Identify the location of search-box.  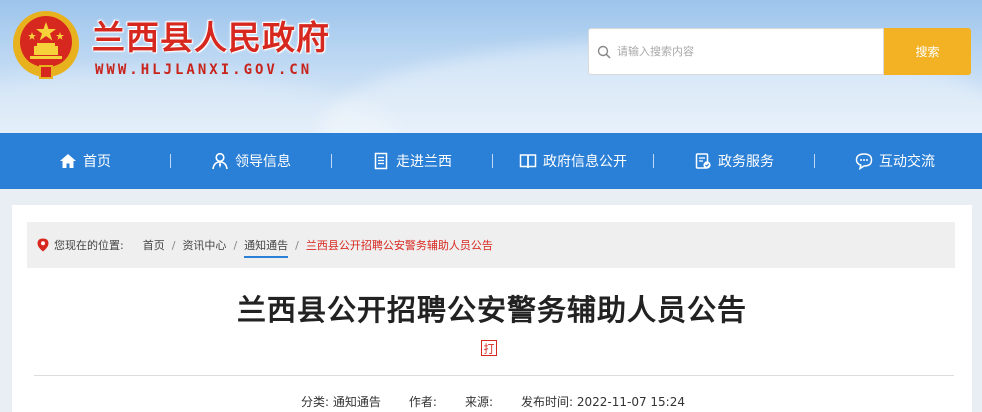
(736, 51).